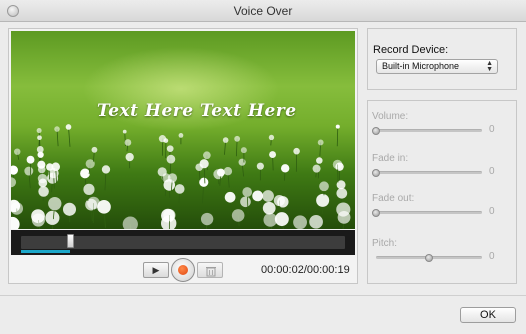 The image size is (526, 334). I want to click on trash-icon, so click(211, 272).